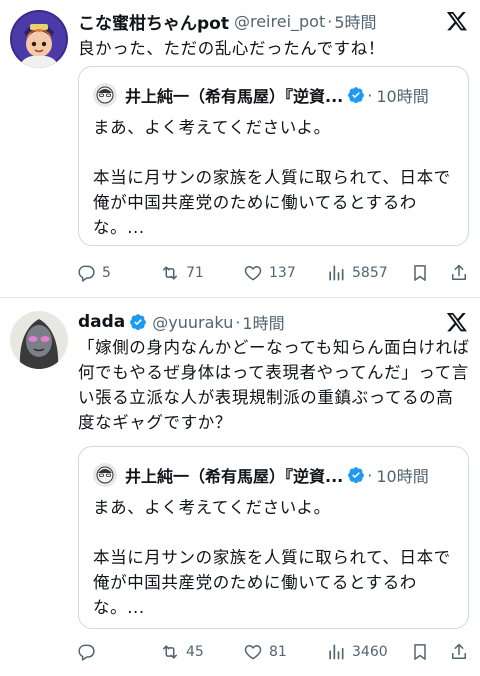  Describe the element at coordinates (370, 273) in the screenshot. I see `views-count: 5857` at that location.